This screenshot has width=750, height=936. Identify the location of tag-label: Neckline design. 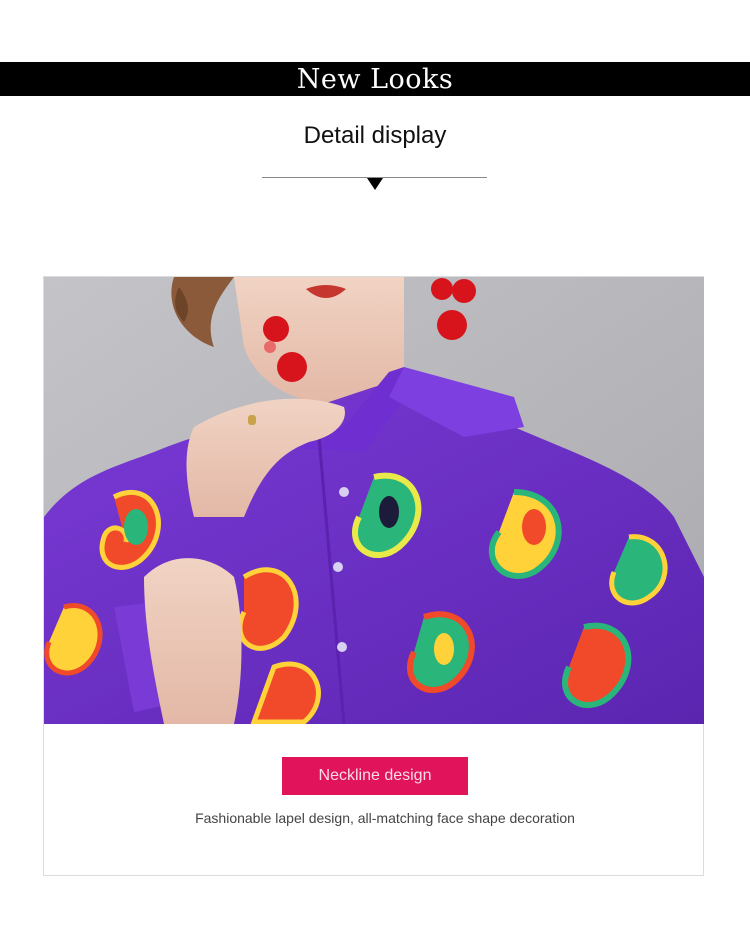
(375, 775).